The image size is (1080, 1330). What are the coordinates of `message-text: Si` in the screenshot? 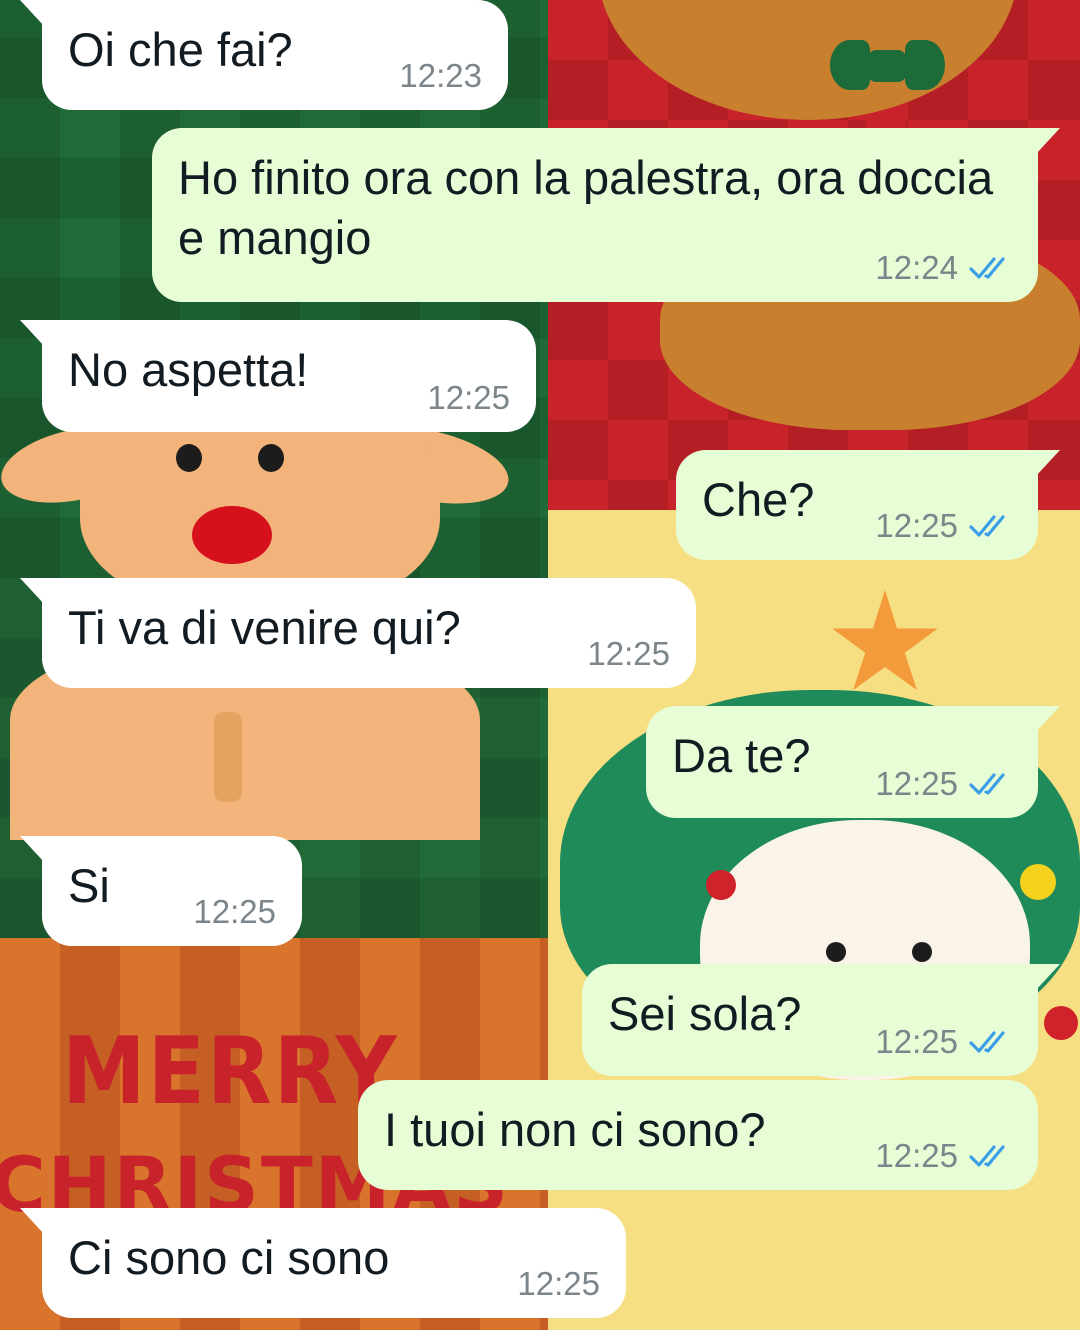 It's located at (89, 885).